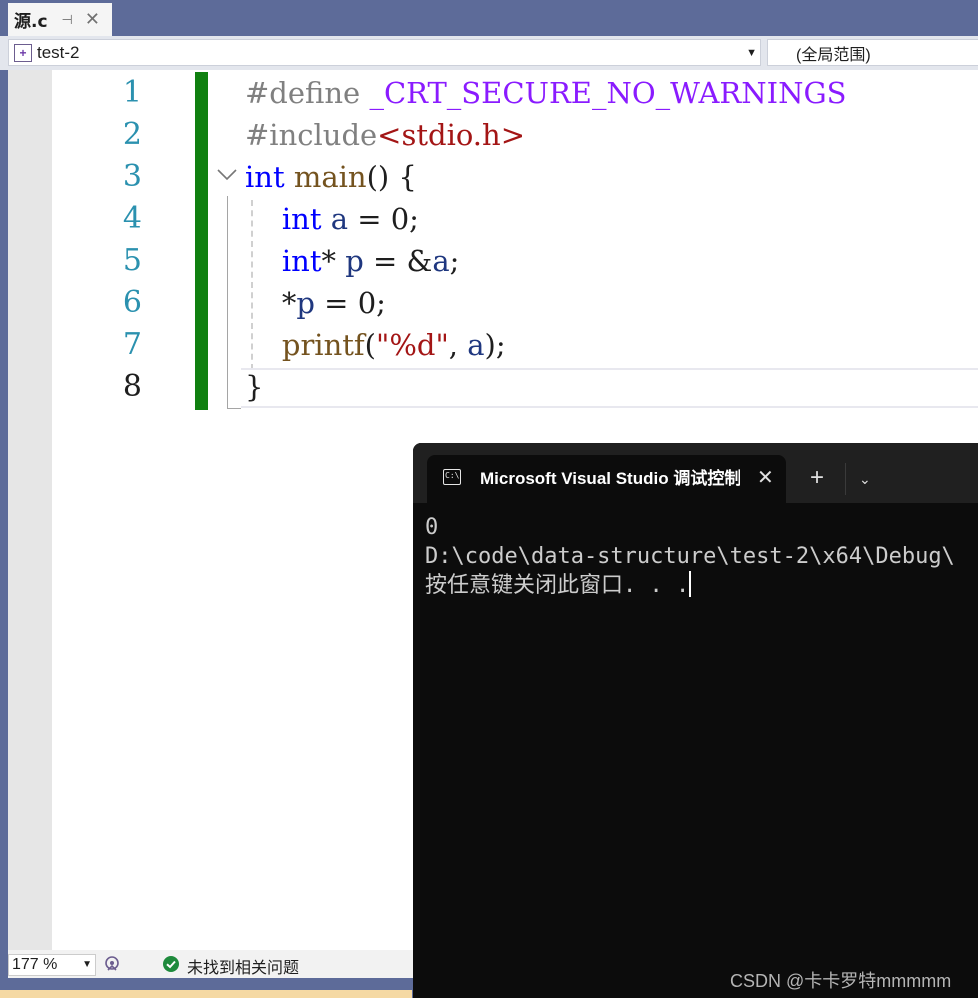  What do you see at coordinates (412, 345) in the screenshot?
I see `code-token: "%d"` at bounding box center [412, 345].